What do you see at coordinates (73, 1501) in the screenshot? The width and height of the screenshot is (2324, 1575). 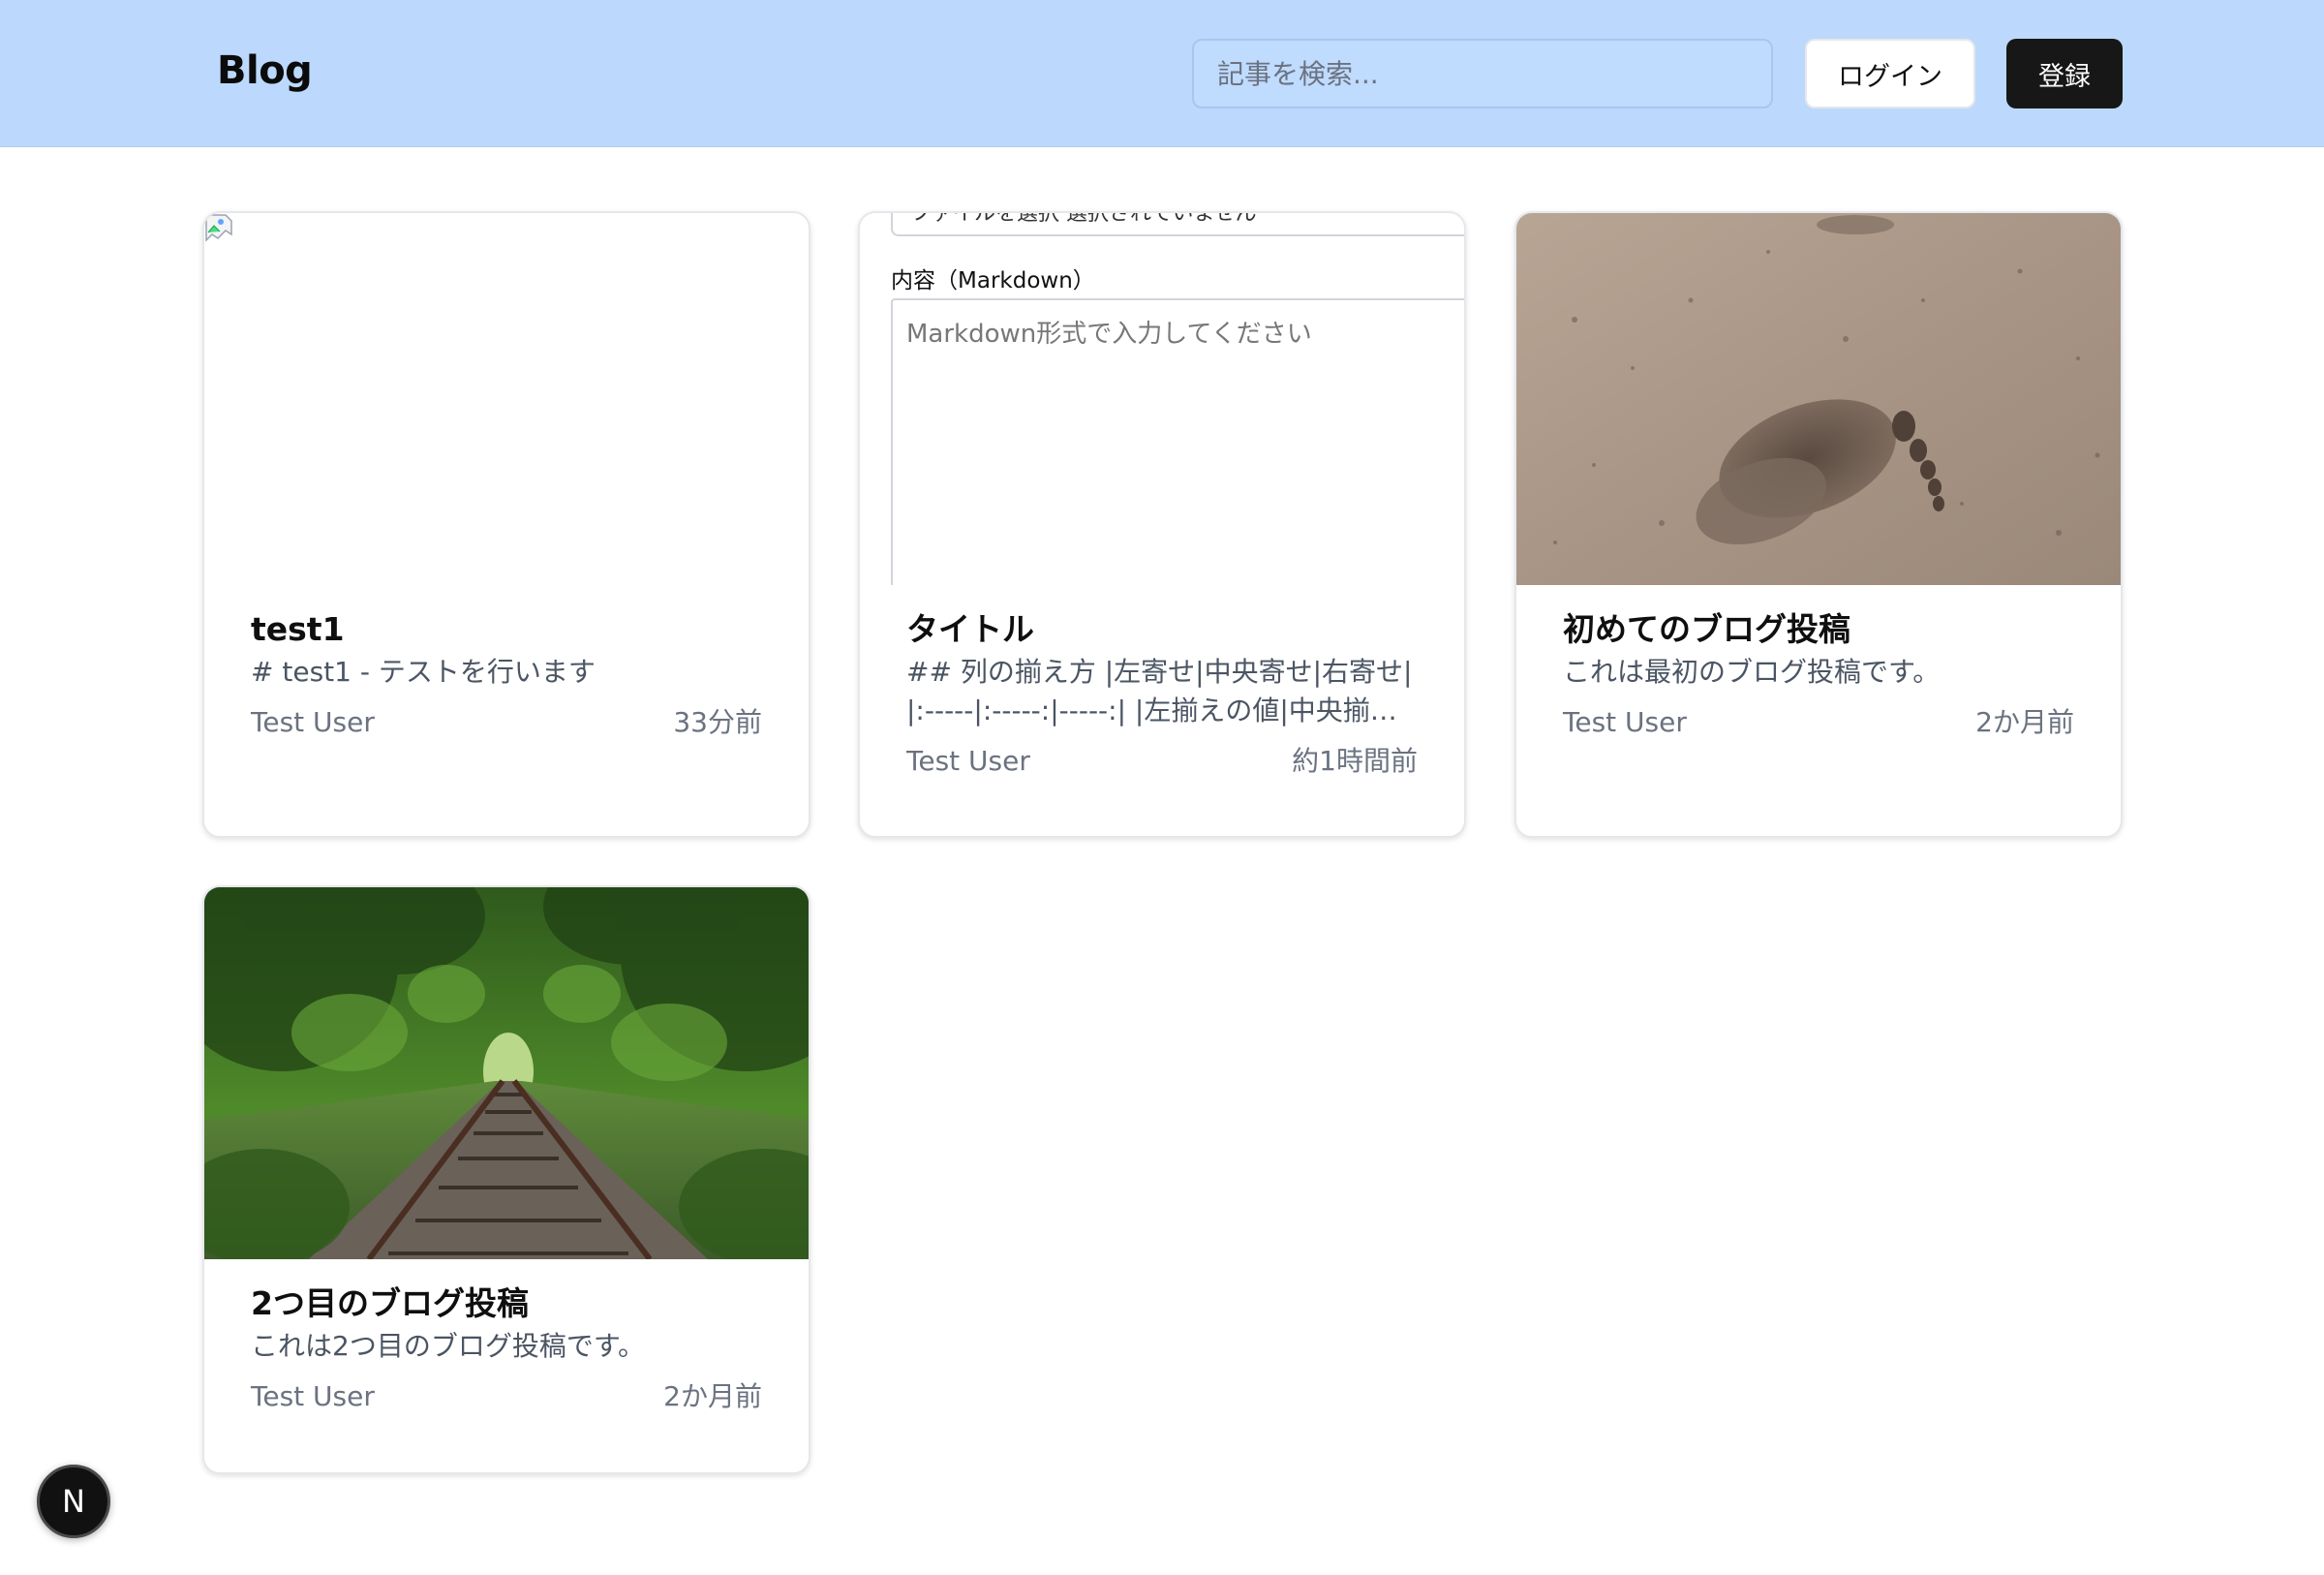 I see `nextjs-dev-indicator: N` at bounding box center [73, 1501].